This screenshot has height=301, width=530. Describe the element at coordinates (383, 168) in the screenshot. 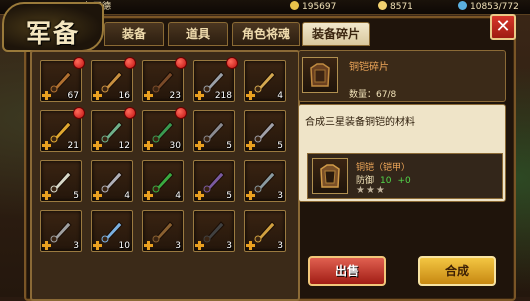

I see `target-item-name: 铜铠（铠甲）` at that location.